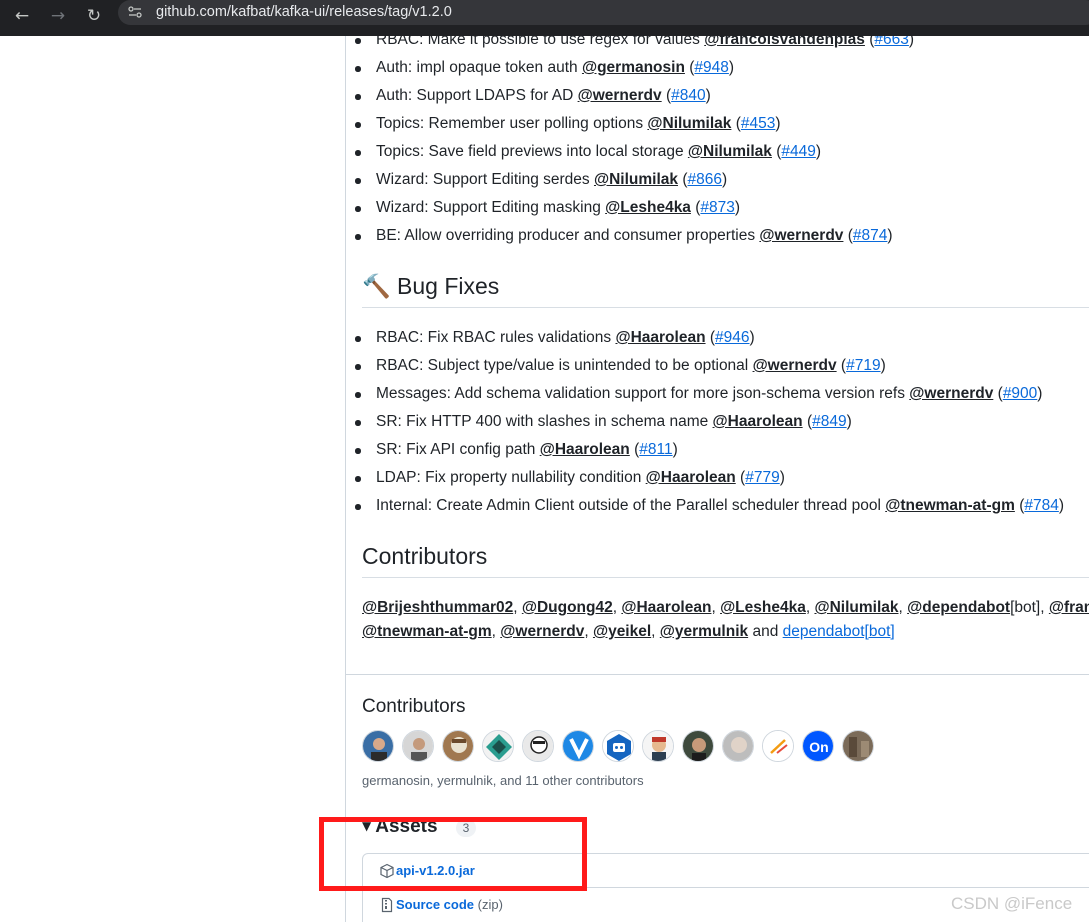 This screenshot has width=1089, height=922. I want to click on bug-fixes-heading: 🔨 Bug Fixes, so click(430, 286).